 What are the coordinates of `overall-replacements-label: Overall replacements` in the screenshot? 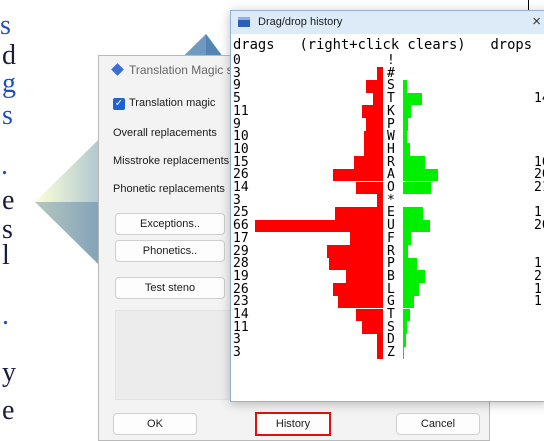 It's located at (165, 133).